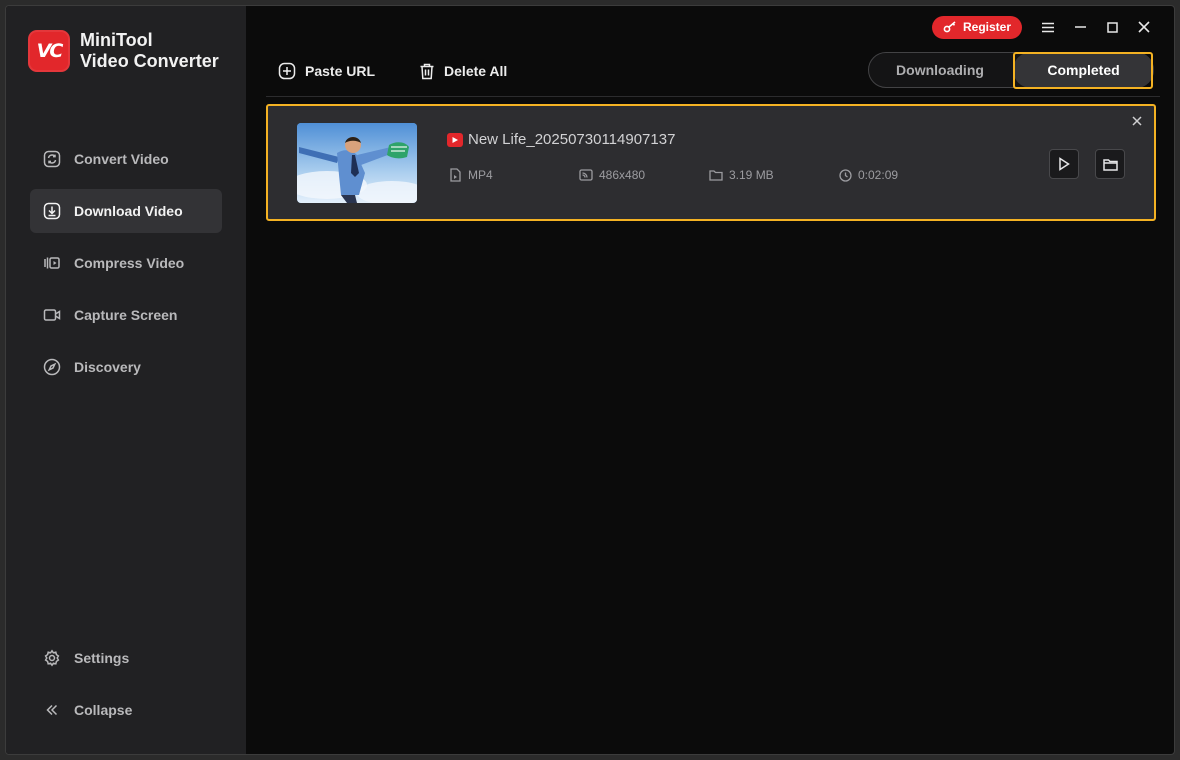 The height and width of the screenshot is (760, 1180). What do you see at coordinates (102, 658) in the screenshot?
I see `settings-label: Settings` at bounding box center [102, 658].